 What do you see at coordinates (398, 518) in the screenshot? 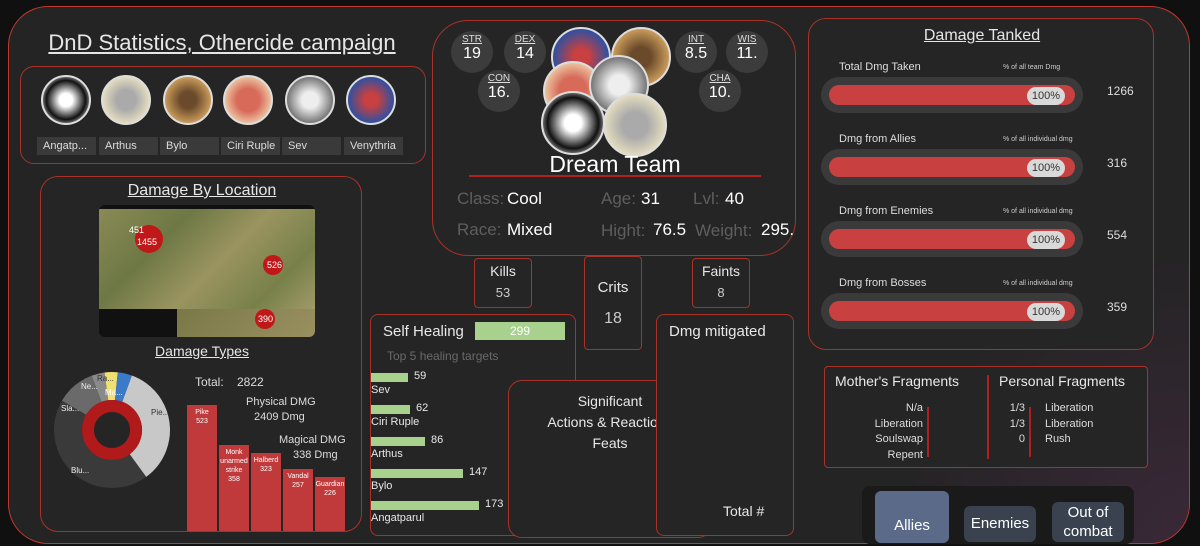
I see `healing-target-name: Angatparul` at bounding box center [398, 518].